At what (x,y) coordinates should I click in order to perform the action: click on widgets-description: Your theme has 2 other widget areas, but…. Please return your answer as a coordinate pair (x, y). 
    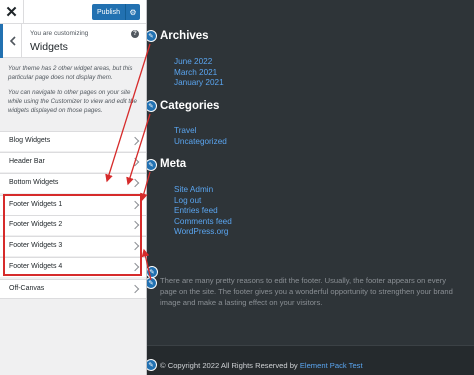
    Looking at the image, I should click on (74, 92).